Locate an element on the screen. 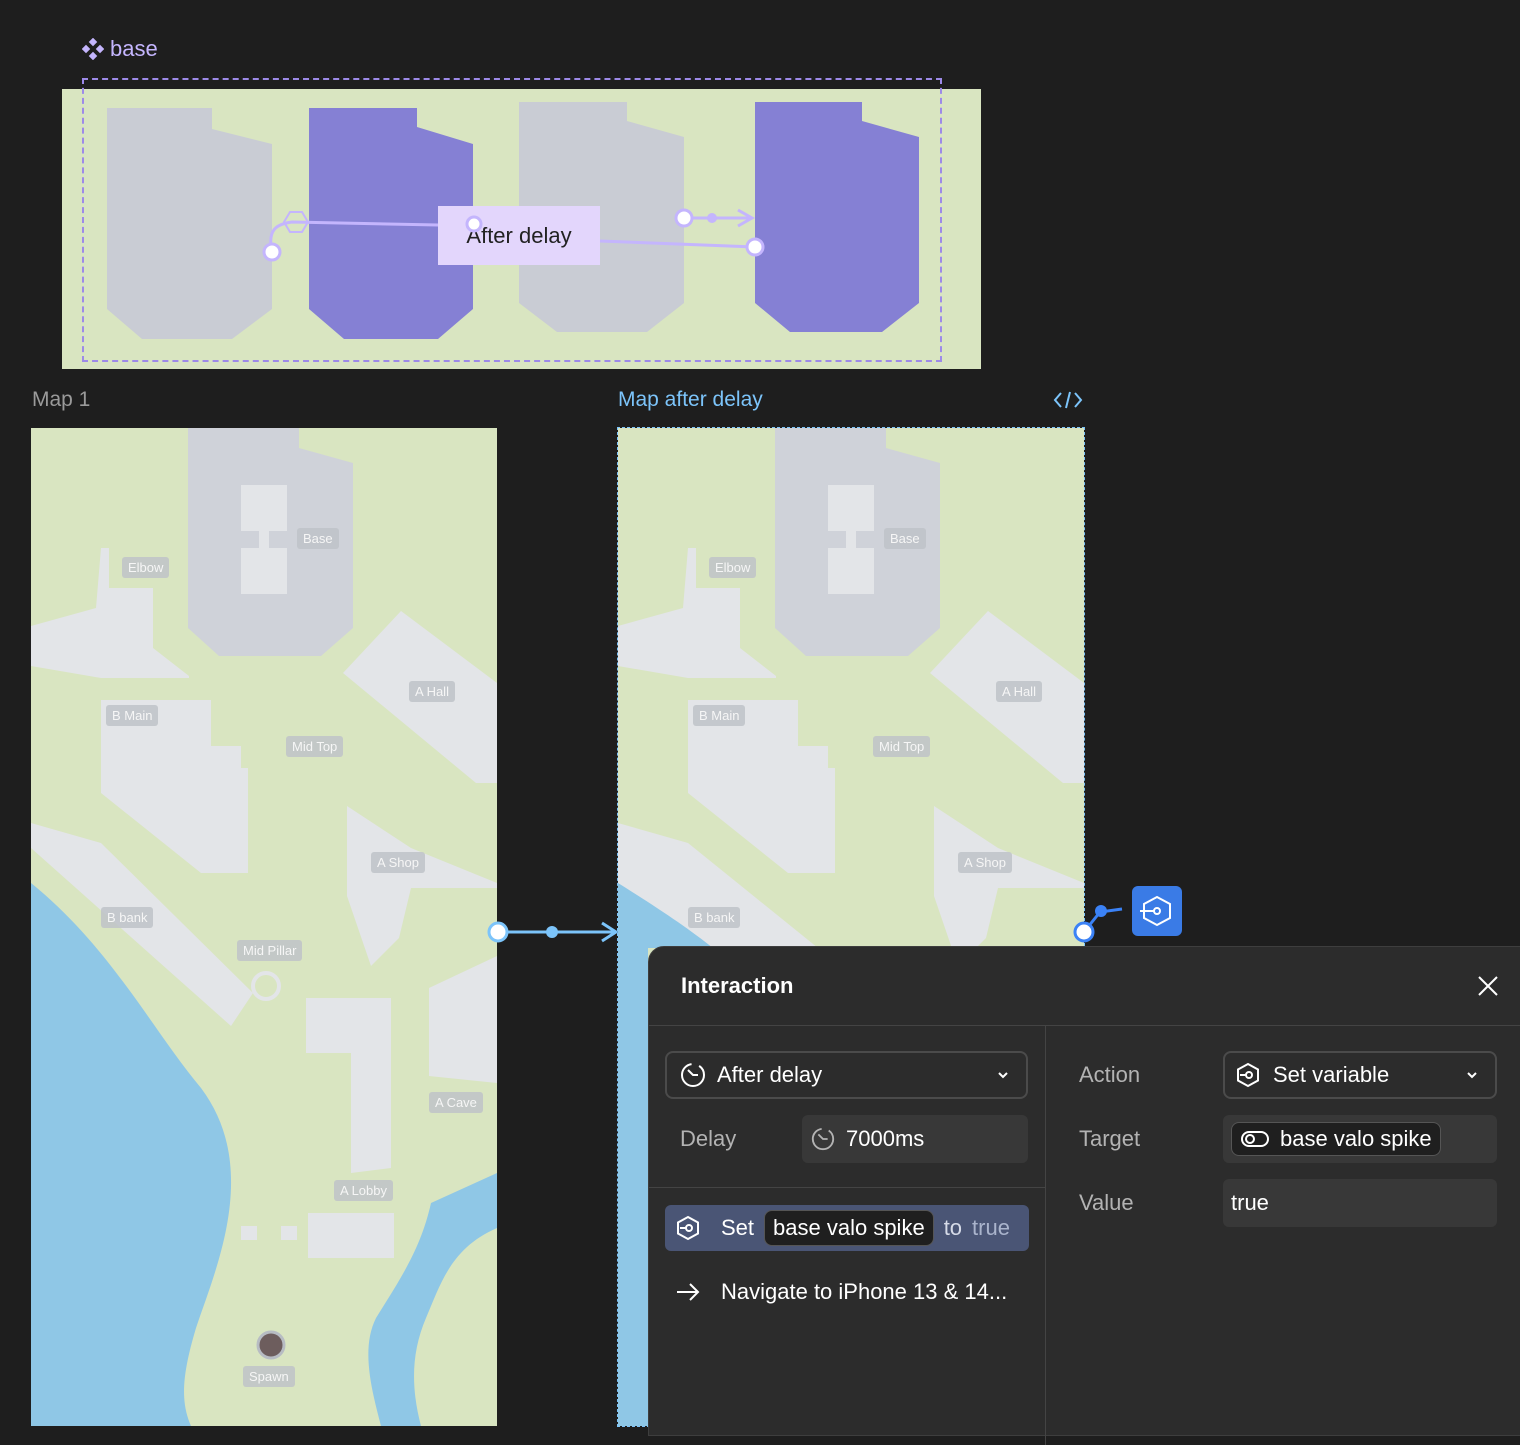 The height and width of the screenshot is (1445, 1520). action-connector: to is located at coordinates (953, 1227).